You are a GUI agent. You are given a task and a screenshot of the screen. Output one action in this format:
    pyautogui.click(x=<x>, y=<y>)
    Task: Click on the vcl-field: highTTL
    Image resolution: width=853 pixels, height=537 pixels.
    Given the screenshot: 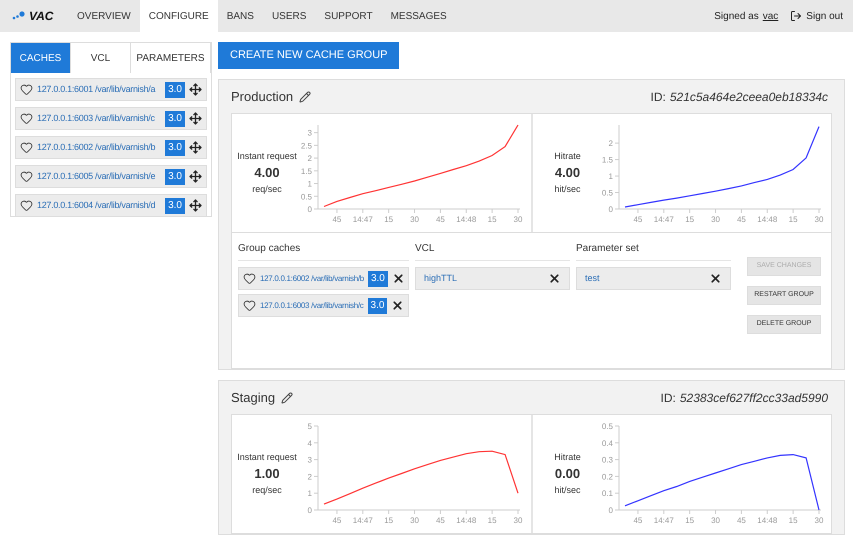 What is the action you would take?
    pyautogui.click(x=492, y=278)
    